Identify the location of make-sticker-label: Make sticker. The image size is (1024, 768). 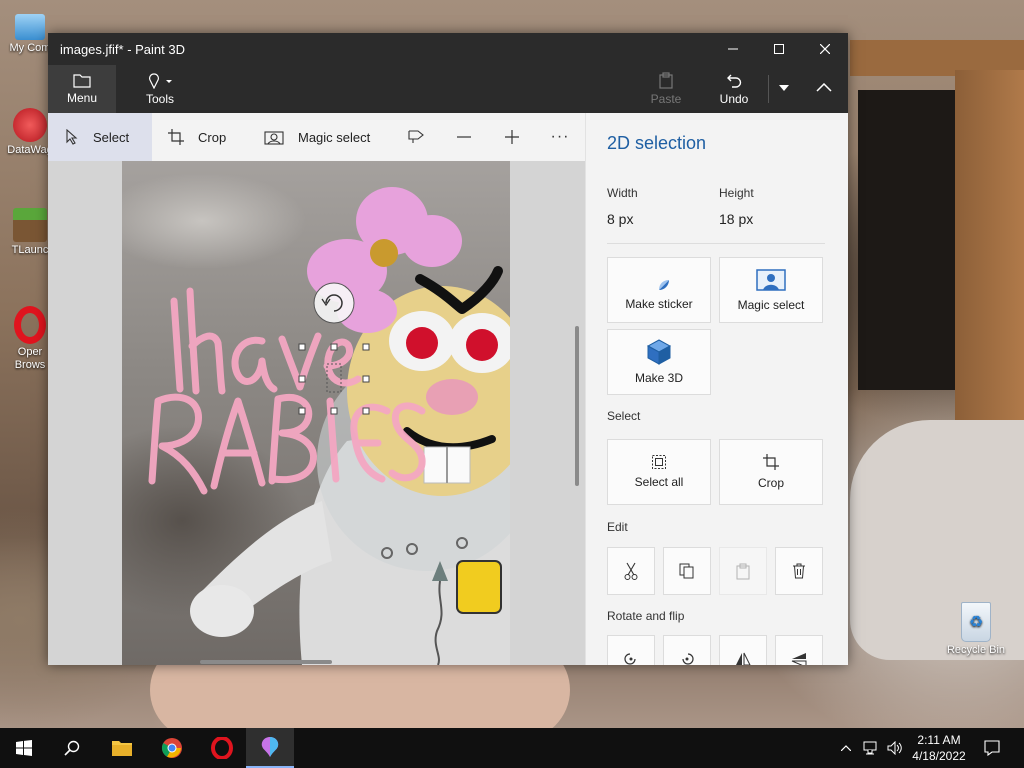
(659, 304).